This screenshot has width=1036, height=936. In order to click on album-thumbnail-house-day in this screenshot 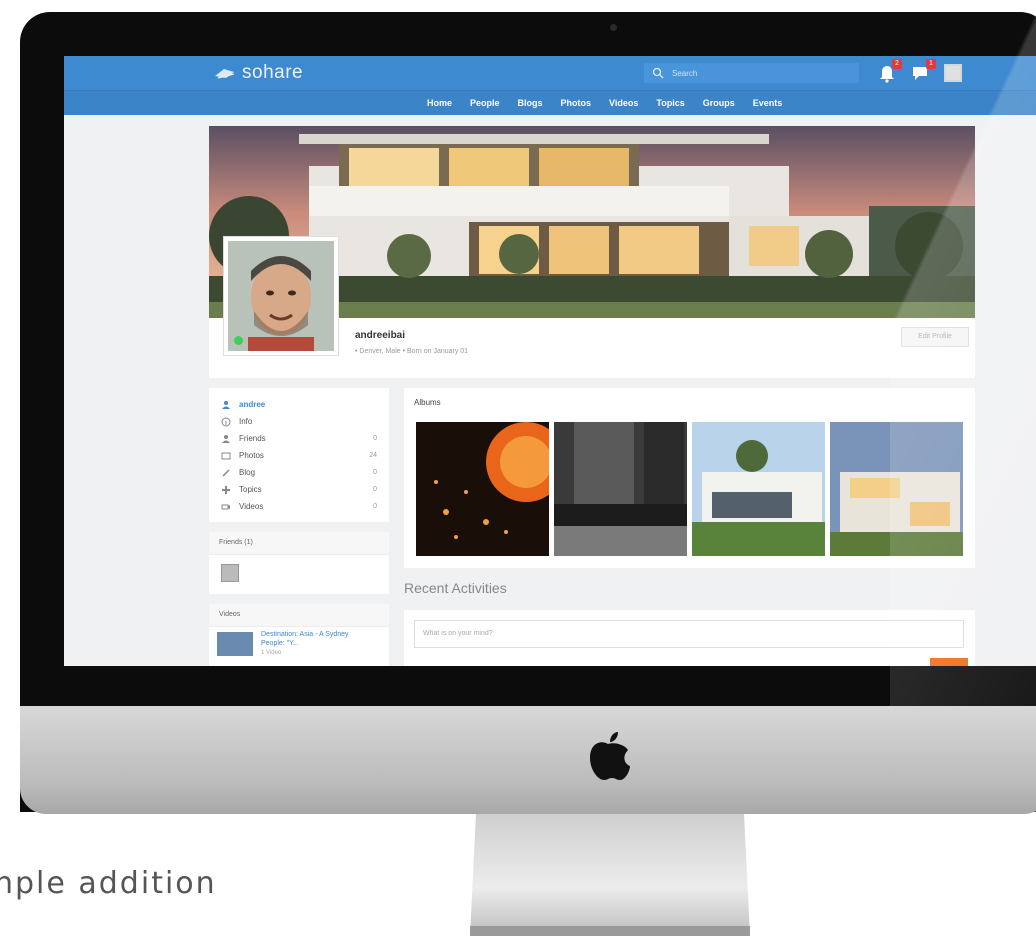, I will do `click(758, 489)`.